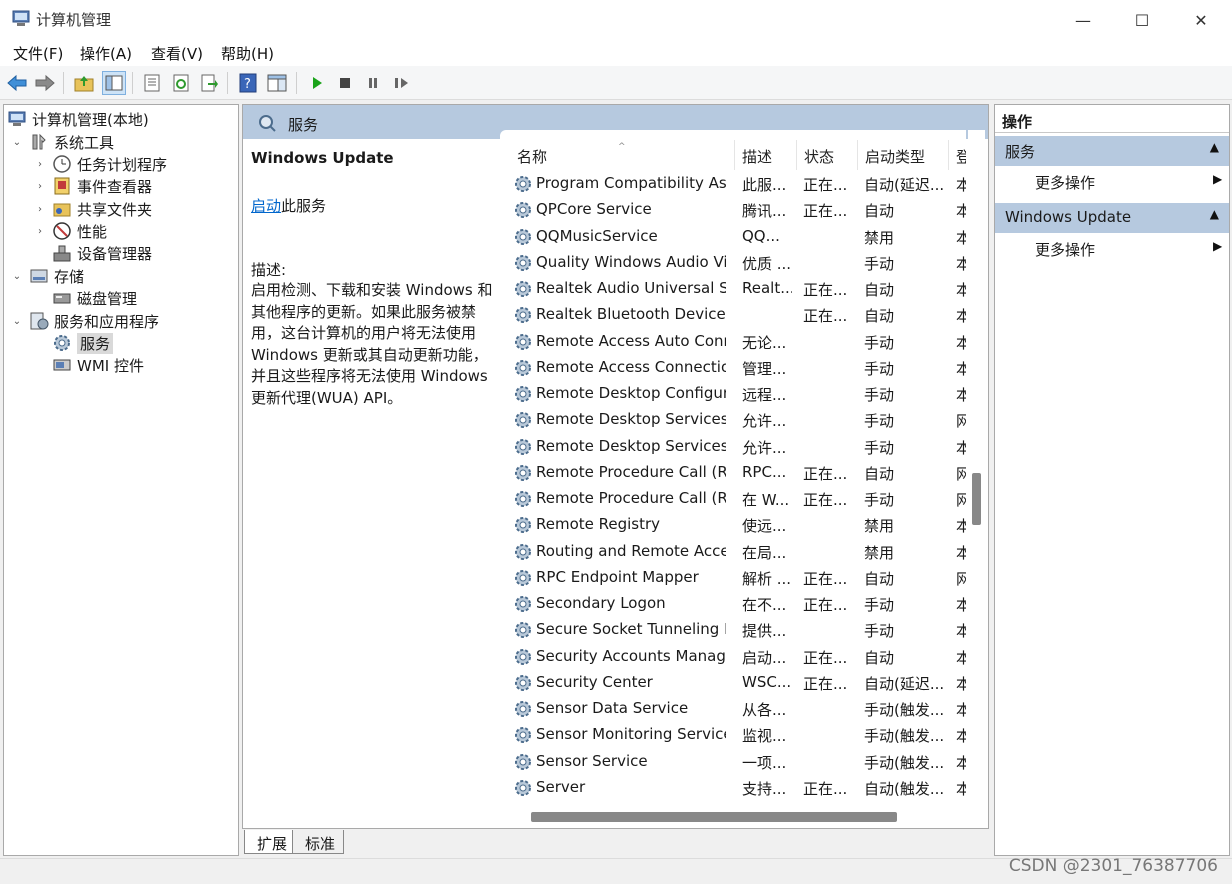 This screenshot has height=884, width=1232. What do you see at coordinates (345, 83) in the screenshot?
I see `stop-service-icon` at bounding box center [345, 83].